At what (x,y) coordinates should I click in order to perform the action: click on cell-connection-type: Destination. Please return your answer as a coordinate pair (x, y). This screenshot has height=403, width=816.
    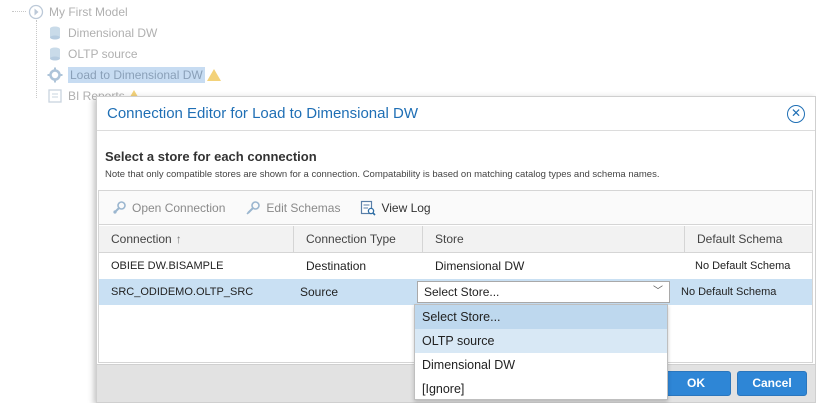
    Looking at the image, I should click on (336, 266).